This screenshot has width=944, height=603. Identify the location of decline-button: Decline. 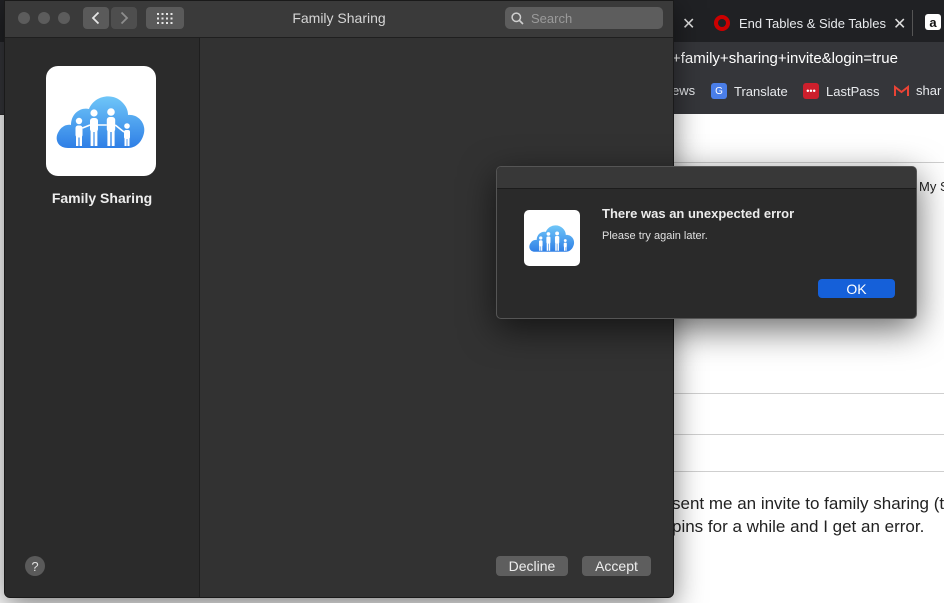
(532, 566).